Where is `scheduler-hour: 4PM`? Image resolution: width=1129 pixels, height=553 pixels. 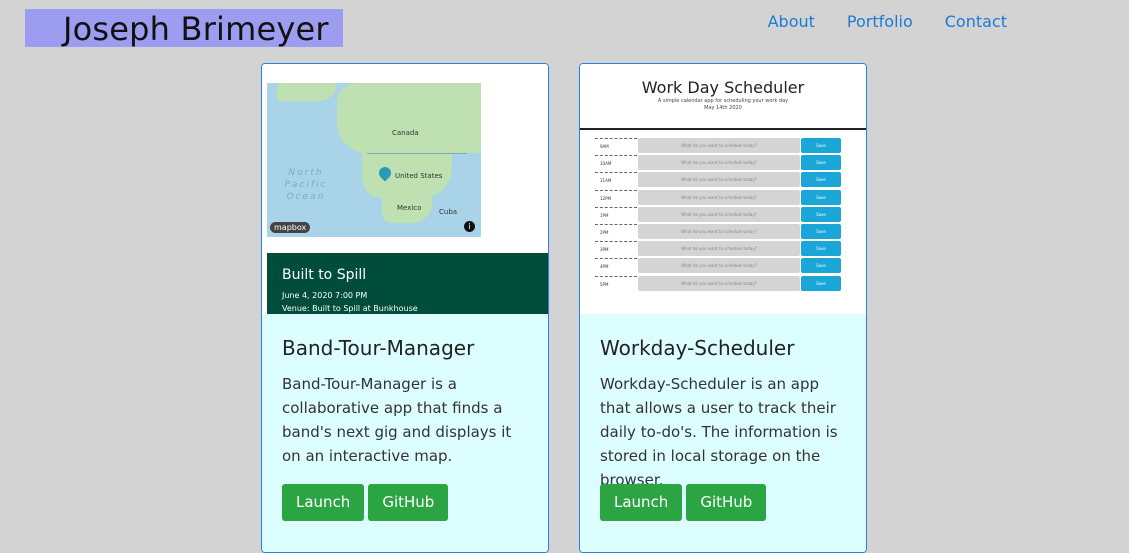
scheduler-hour: 4PM is located at coordinates (616, 265).